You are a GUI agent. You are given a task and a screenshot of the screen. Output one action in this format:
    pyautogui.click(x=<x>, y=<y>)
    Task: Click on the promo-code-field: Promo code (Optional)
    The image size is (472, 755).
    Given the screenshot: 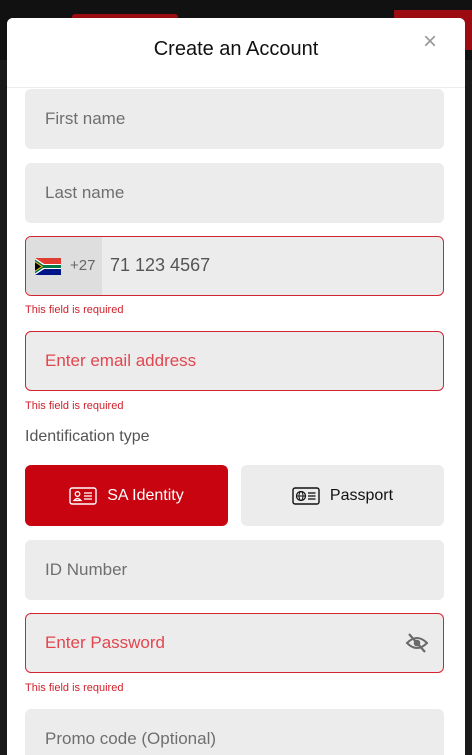 What is the action you would take?
    pyautogui.click(x=234, y=732)
    